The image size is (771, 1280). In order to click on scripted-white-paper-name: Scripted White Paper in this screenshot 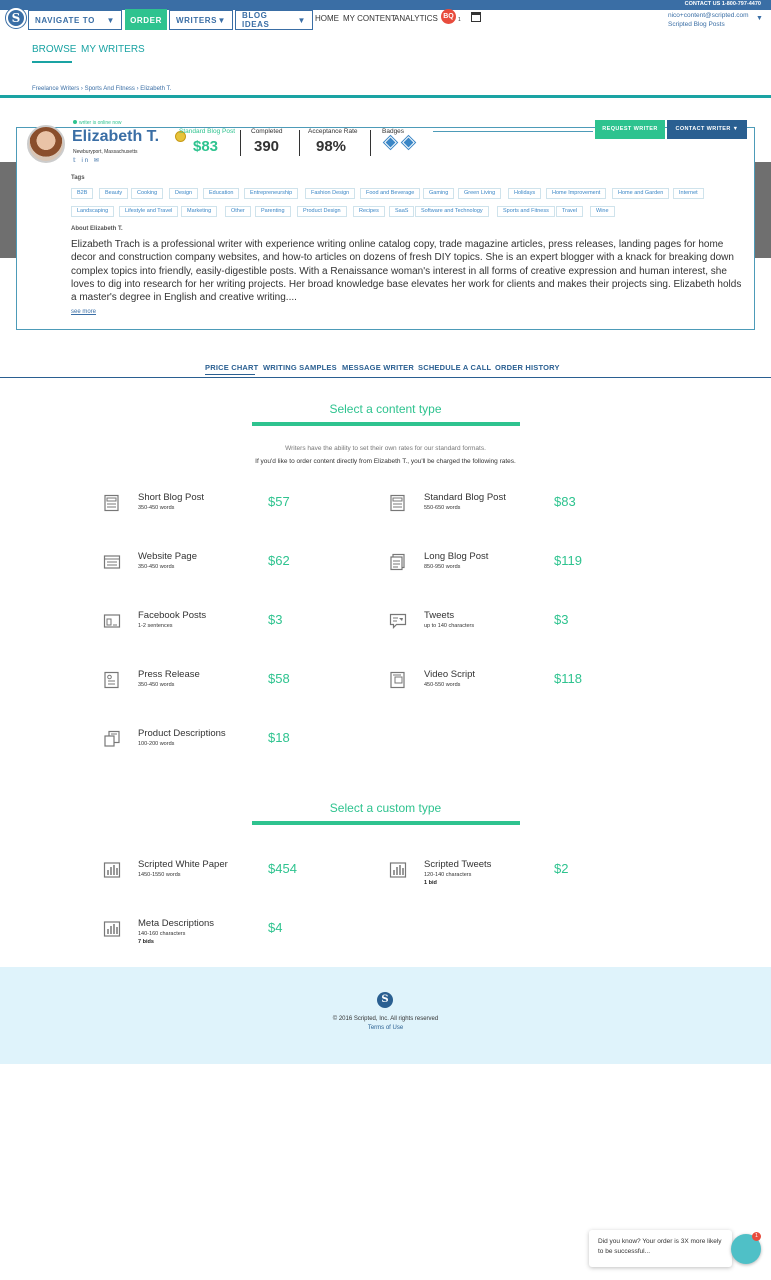, I will do `click(183, 864)`.